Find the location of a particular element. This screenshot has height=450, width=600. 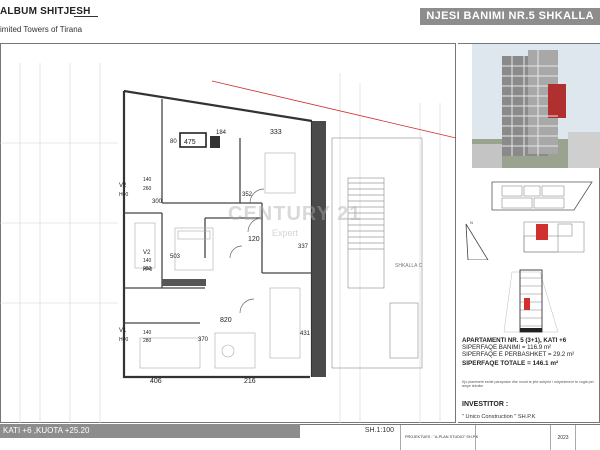

dim-kitchen-depth: 80 is located at coordinates (173, 142).